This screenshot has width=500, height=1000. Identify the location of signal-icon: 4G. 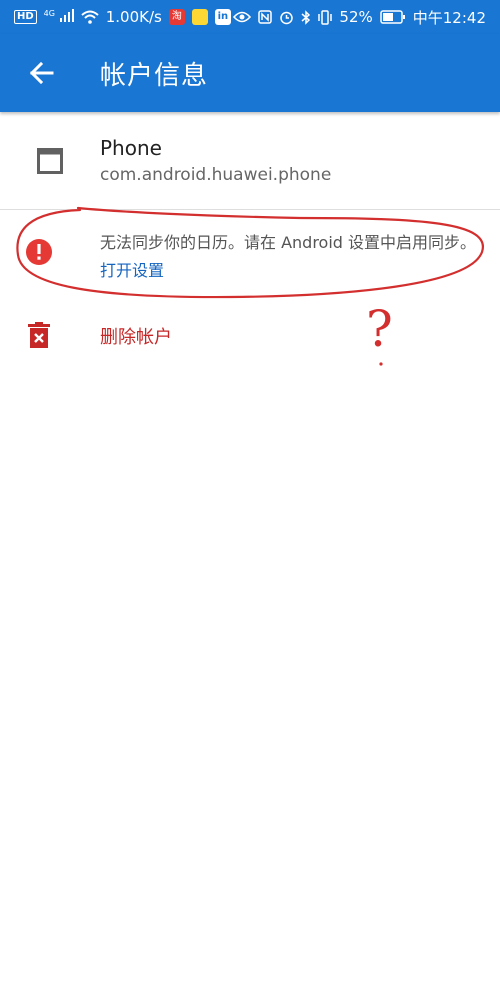
(59, 17).